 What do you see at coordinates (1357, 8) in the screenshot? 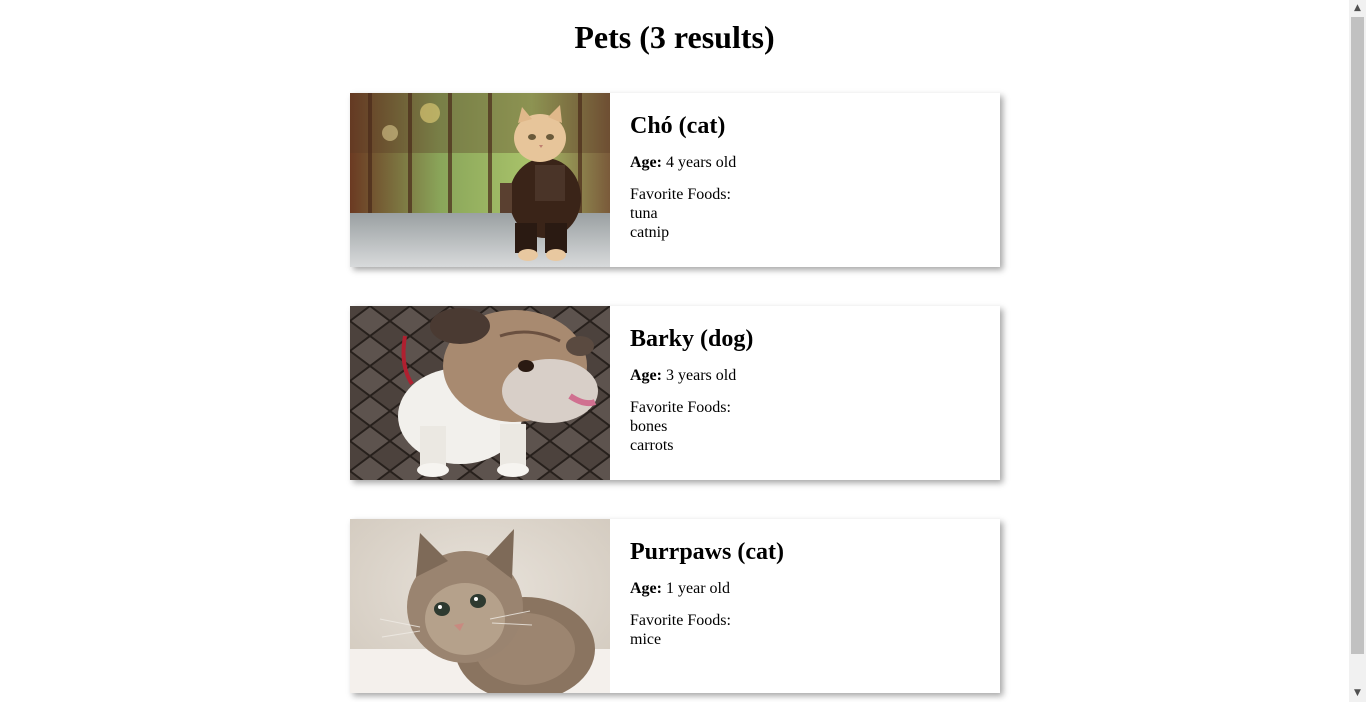
I see `chevron-up-icon: ▲` at bounding box center [1357, 8].